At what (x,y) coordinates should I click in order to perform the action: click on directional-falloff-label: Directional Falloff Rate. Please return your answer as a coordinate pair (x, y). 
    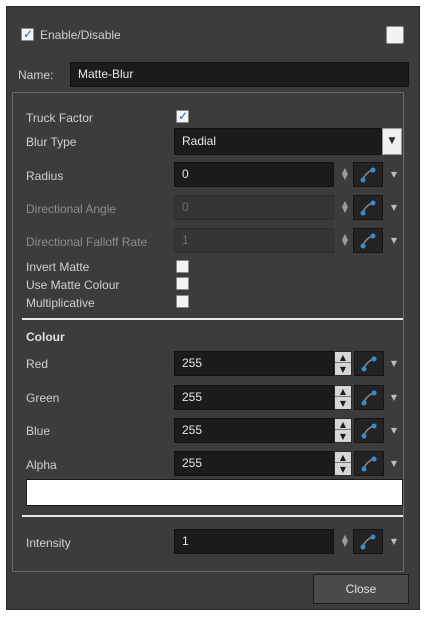
    Looking at the image, I should click on (87, 242).